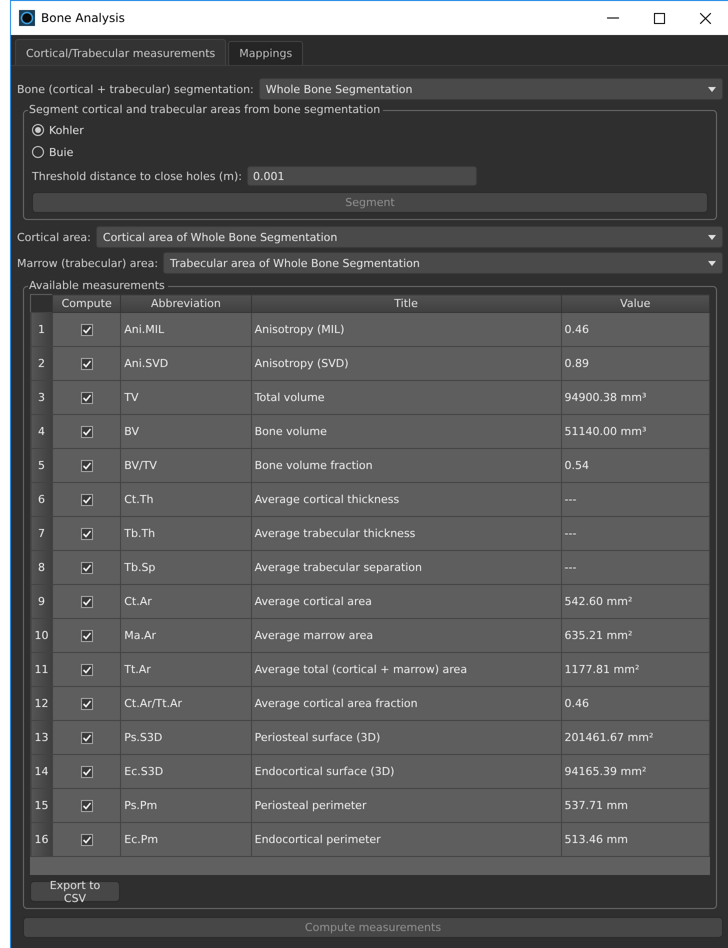 This screenshot has width=728, height=948. What do you see at coordinates (206, 109) in the screenshot?
I see `group-title: Segment cortical and trabecular areas from bone segmentation` at bounding box center [206, 109].